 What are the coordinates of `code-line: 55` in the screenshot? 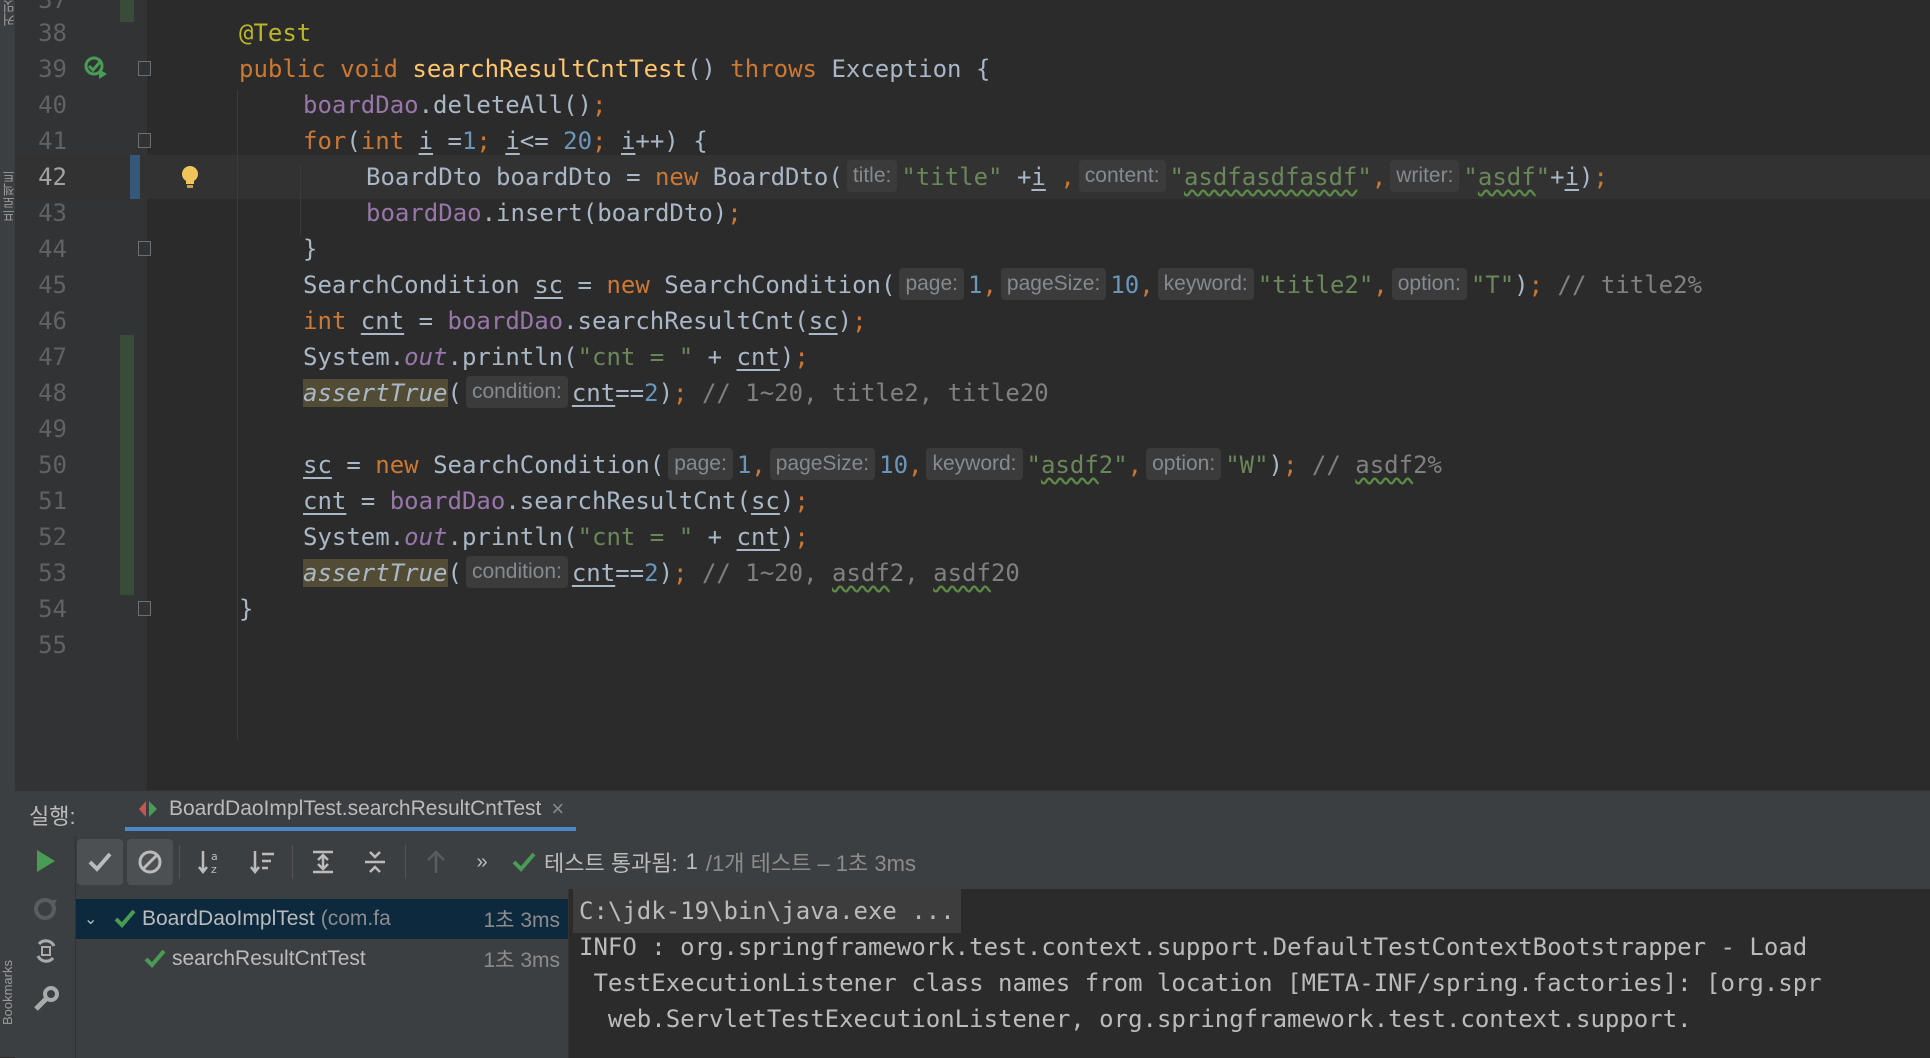 It's located at (972, 645).